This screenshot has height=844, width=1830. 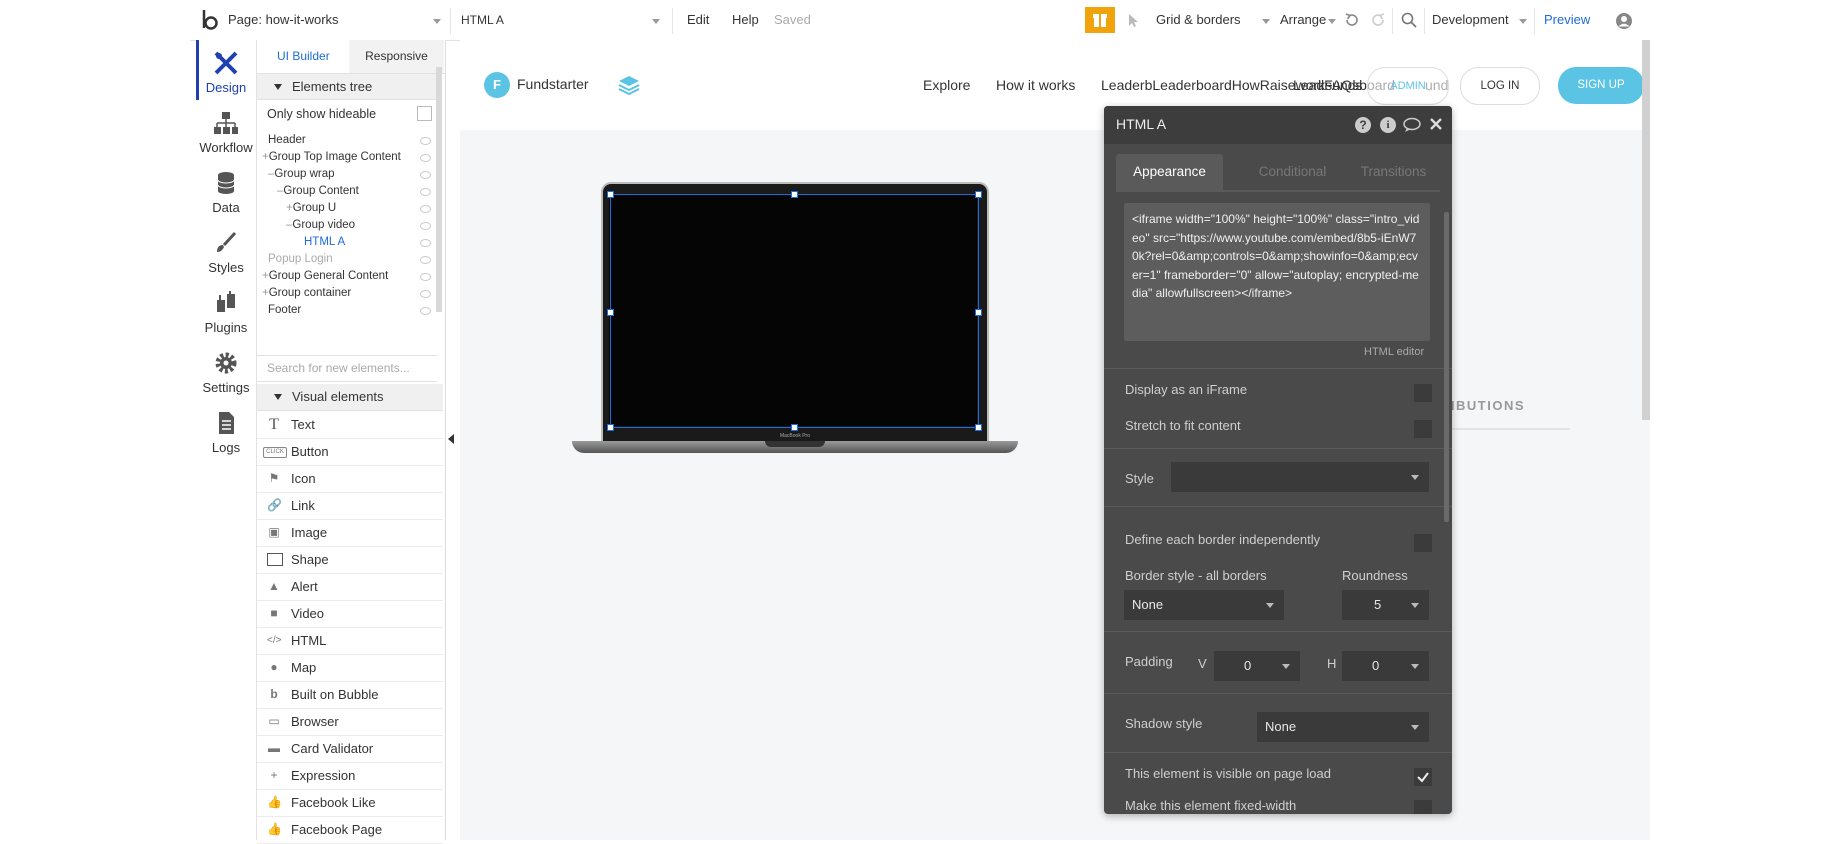 I want to click on preview-button: Preview, so click(x=1567, y=20).